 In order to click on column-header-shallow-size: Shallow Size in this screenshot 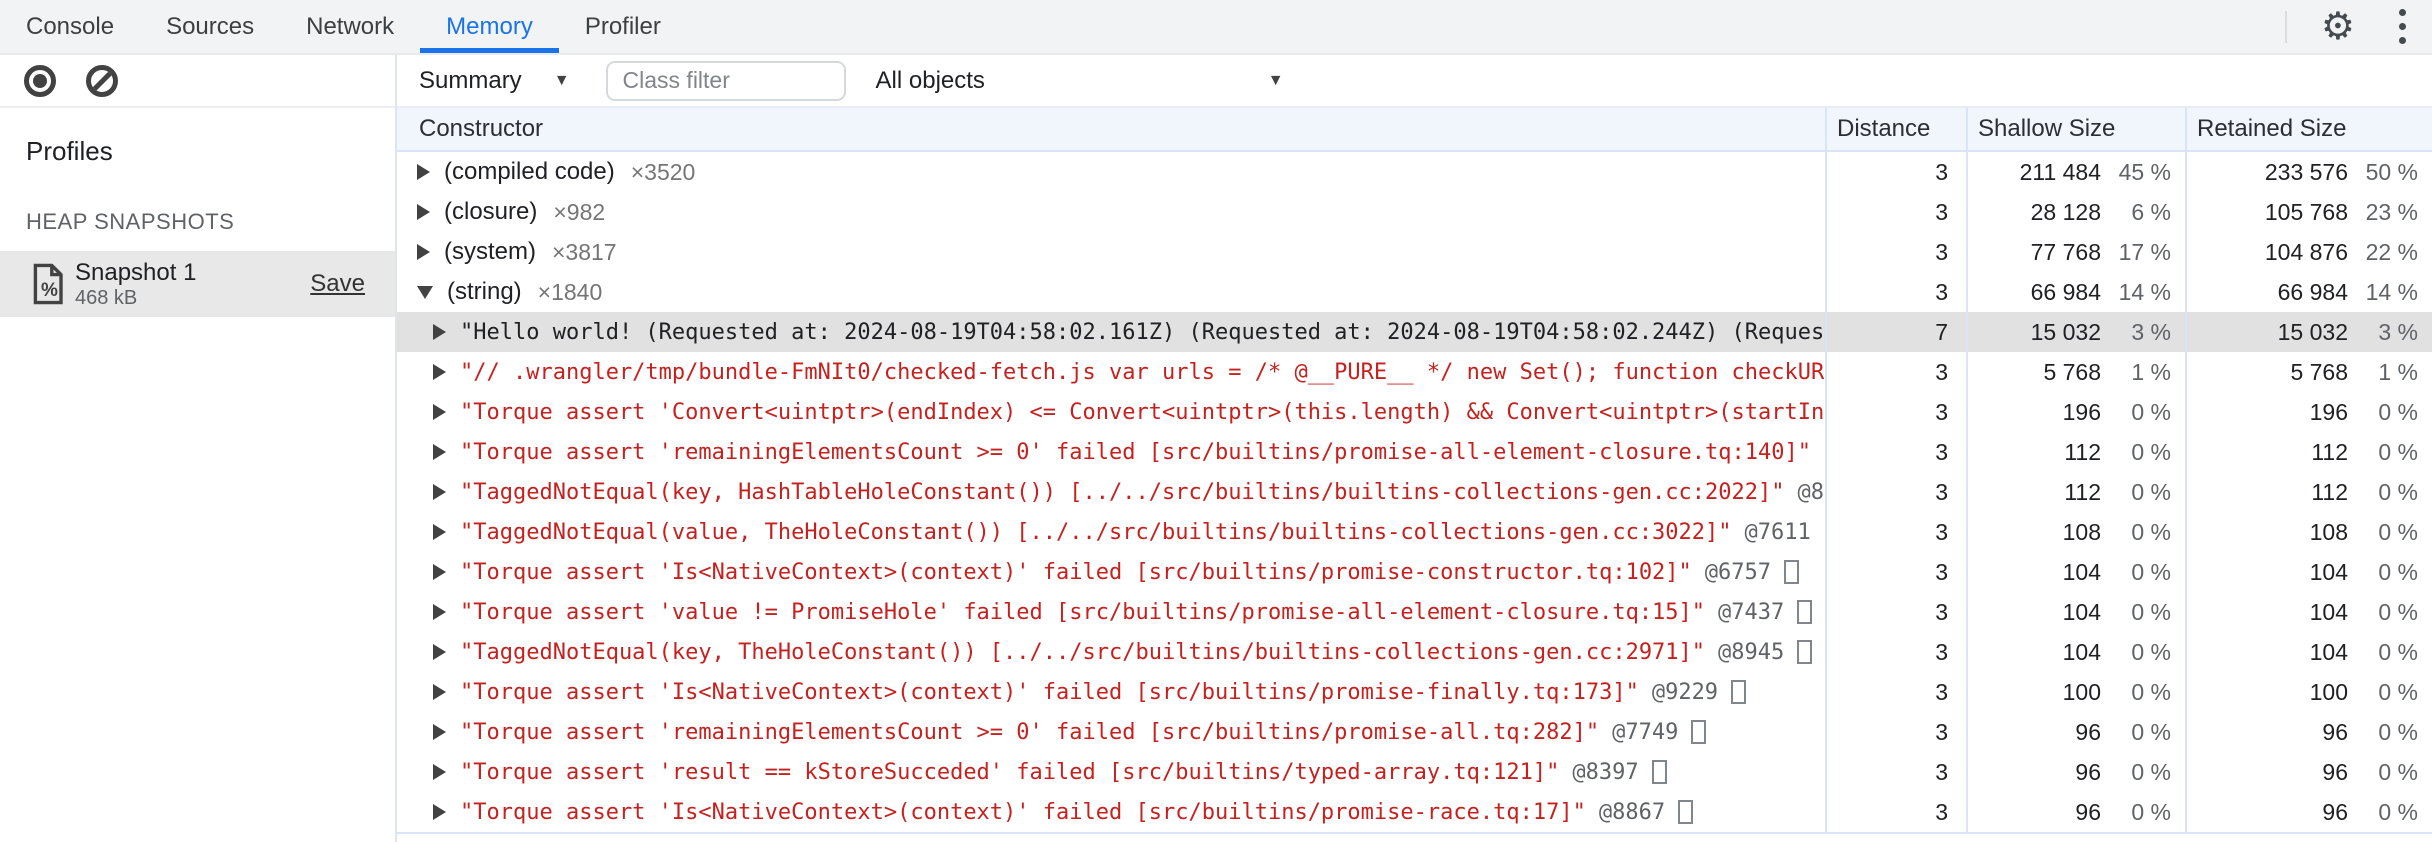, I will do `click(2075, 129)`.